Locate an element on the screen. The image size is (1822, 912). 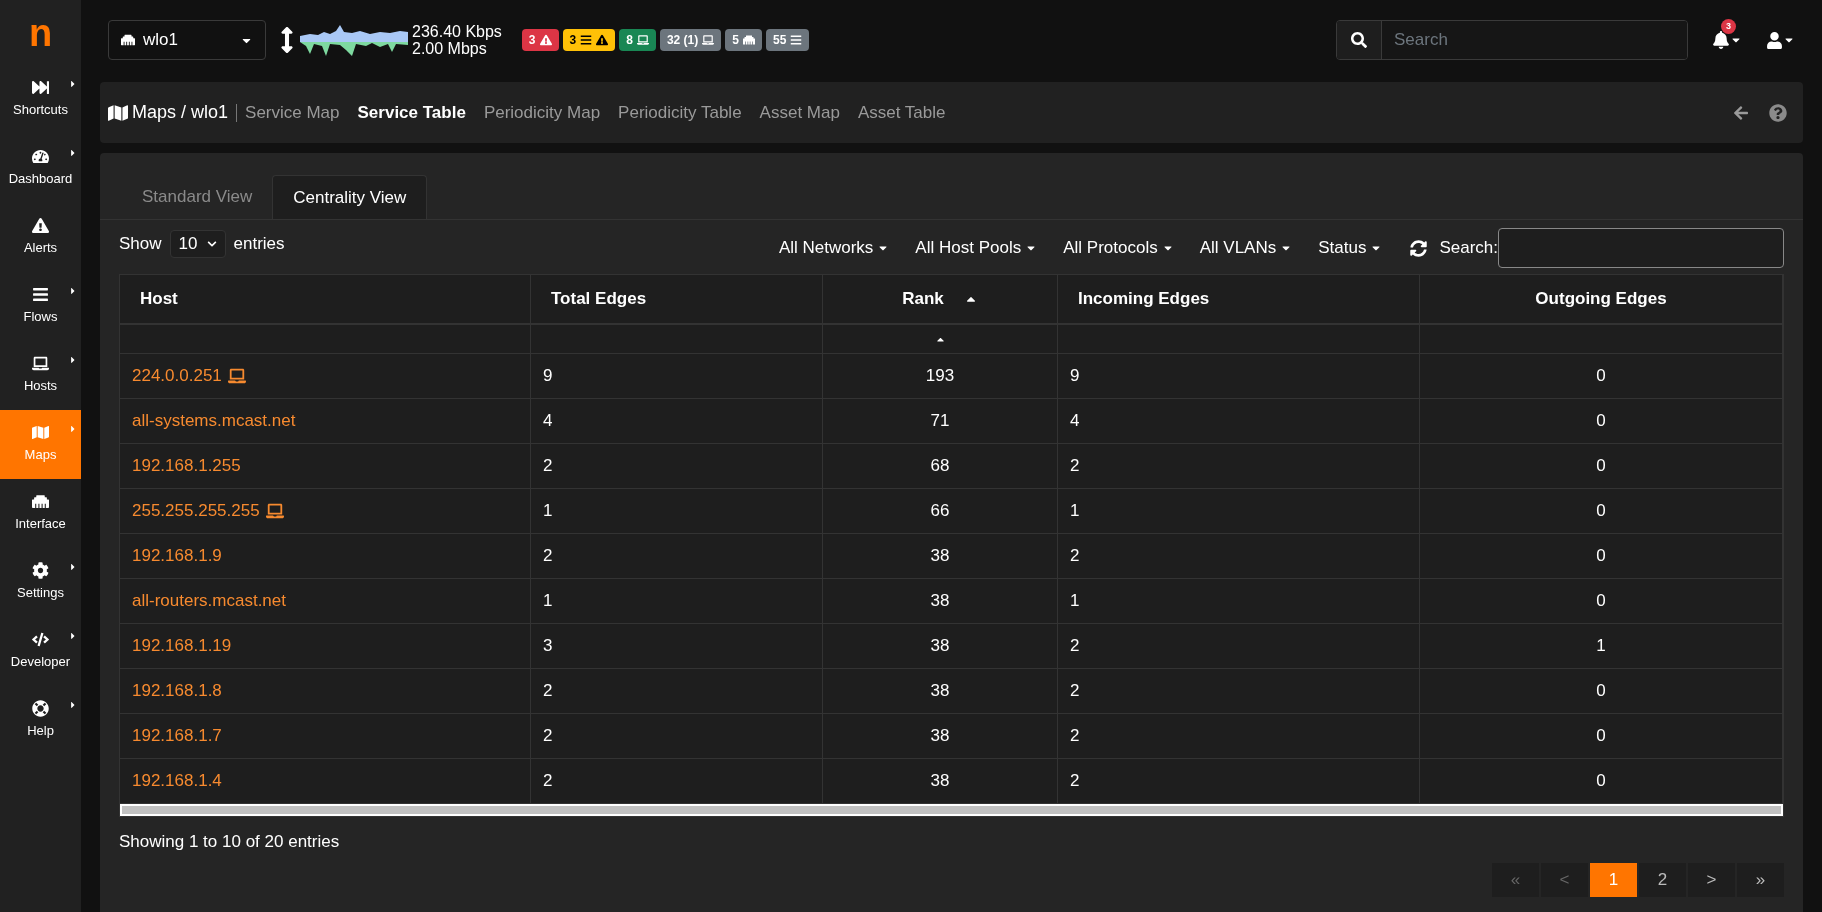
chevron-down-icon is located at coordinates (211, 244).